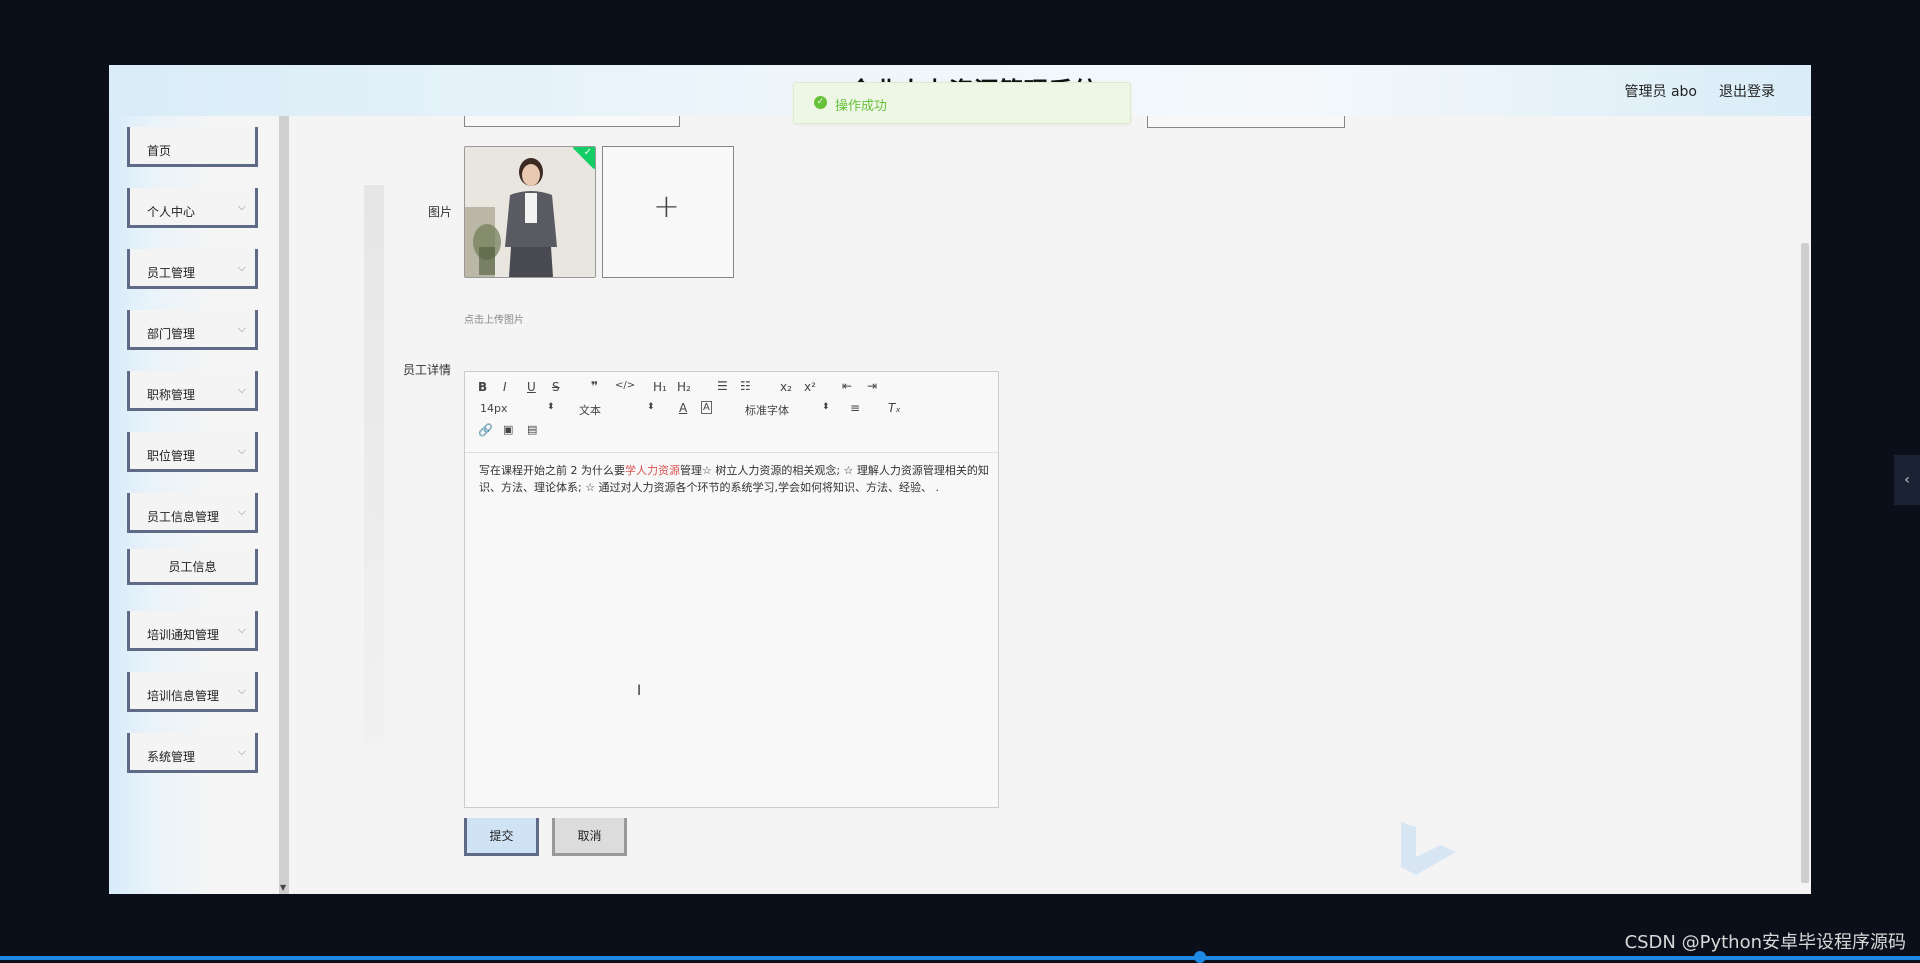 The height and width of the screenshot is (963, 1920). Describe the element at coordinates (284, 505) in the screenshot. I see `sidebar-scrollbar: ▼` at that location.